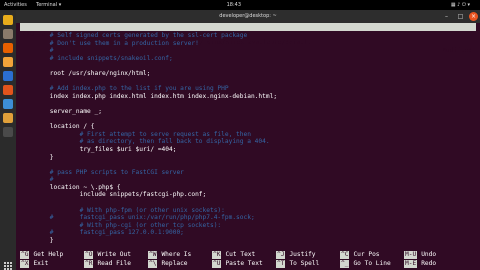  Describe the element at coordinates (102, 233) in the screenshot. I see `code-line: # fastcgi_pass 127.0.0.1:9000;` at that location.